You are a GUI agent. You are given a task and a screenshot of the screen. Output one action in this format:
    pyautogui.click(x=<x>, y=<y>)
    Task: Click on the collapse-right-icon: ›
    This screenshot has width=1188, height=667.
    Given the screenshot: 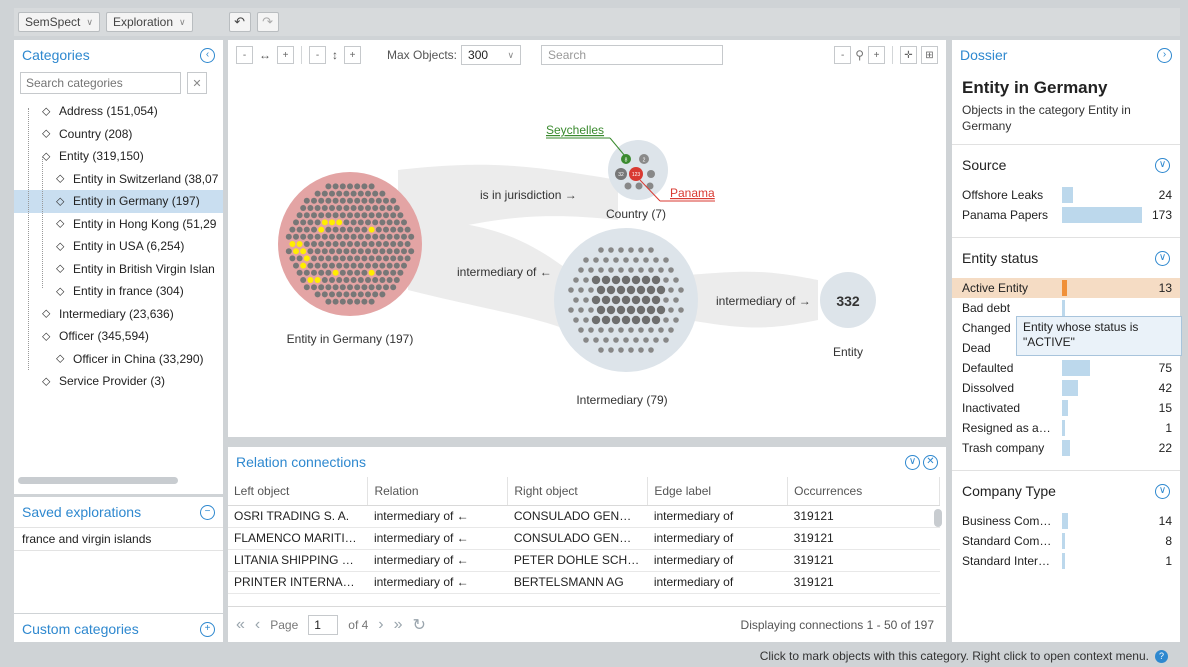 What is the action you would take?
    pyautogui.click(x=1164, y=55)
    